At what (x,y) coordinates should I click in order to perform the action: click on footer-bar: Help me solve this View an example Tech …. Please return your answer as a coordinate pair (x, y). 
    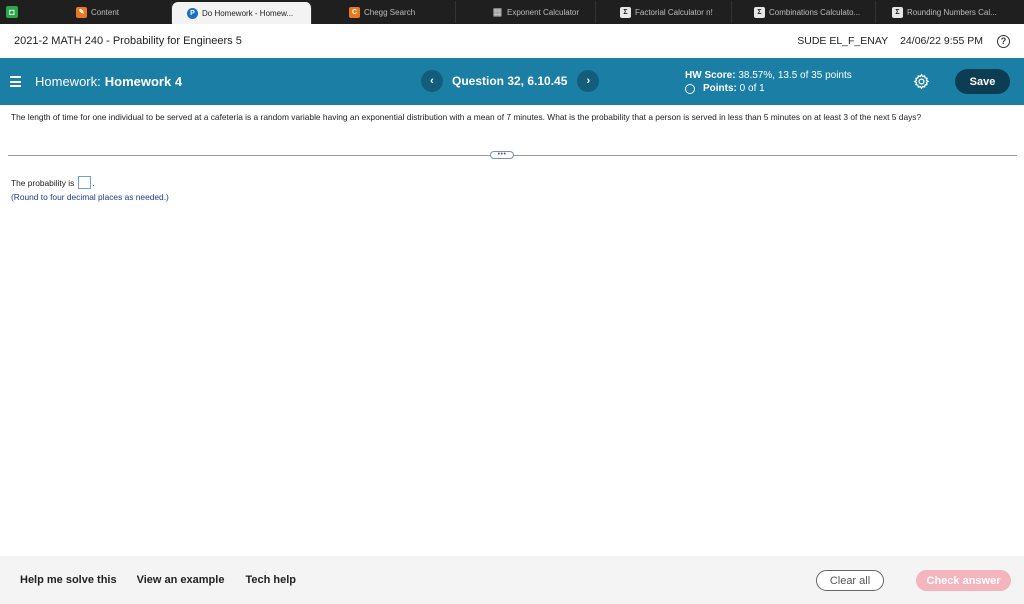
    Looking at the image, I should click on (512, 580).